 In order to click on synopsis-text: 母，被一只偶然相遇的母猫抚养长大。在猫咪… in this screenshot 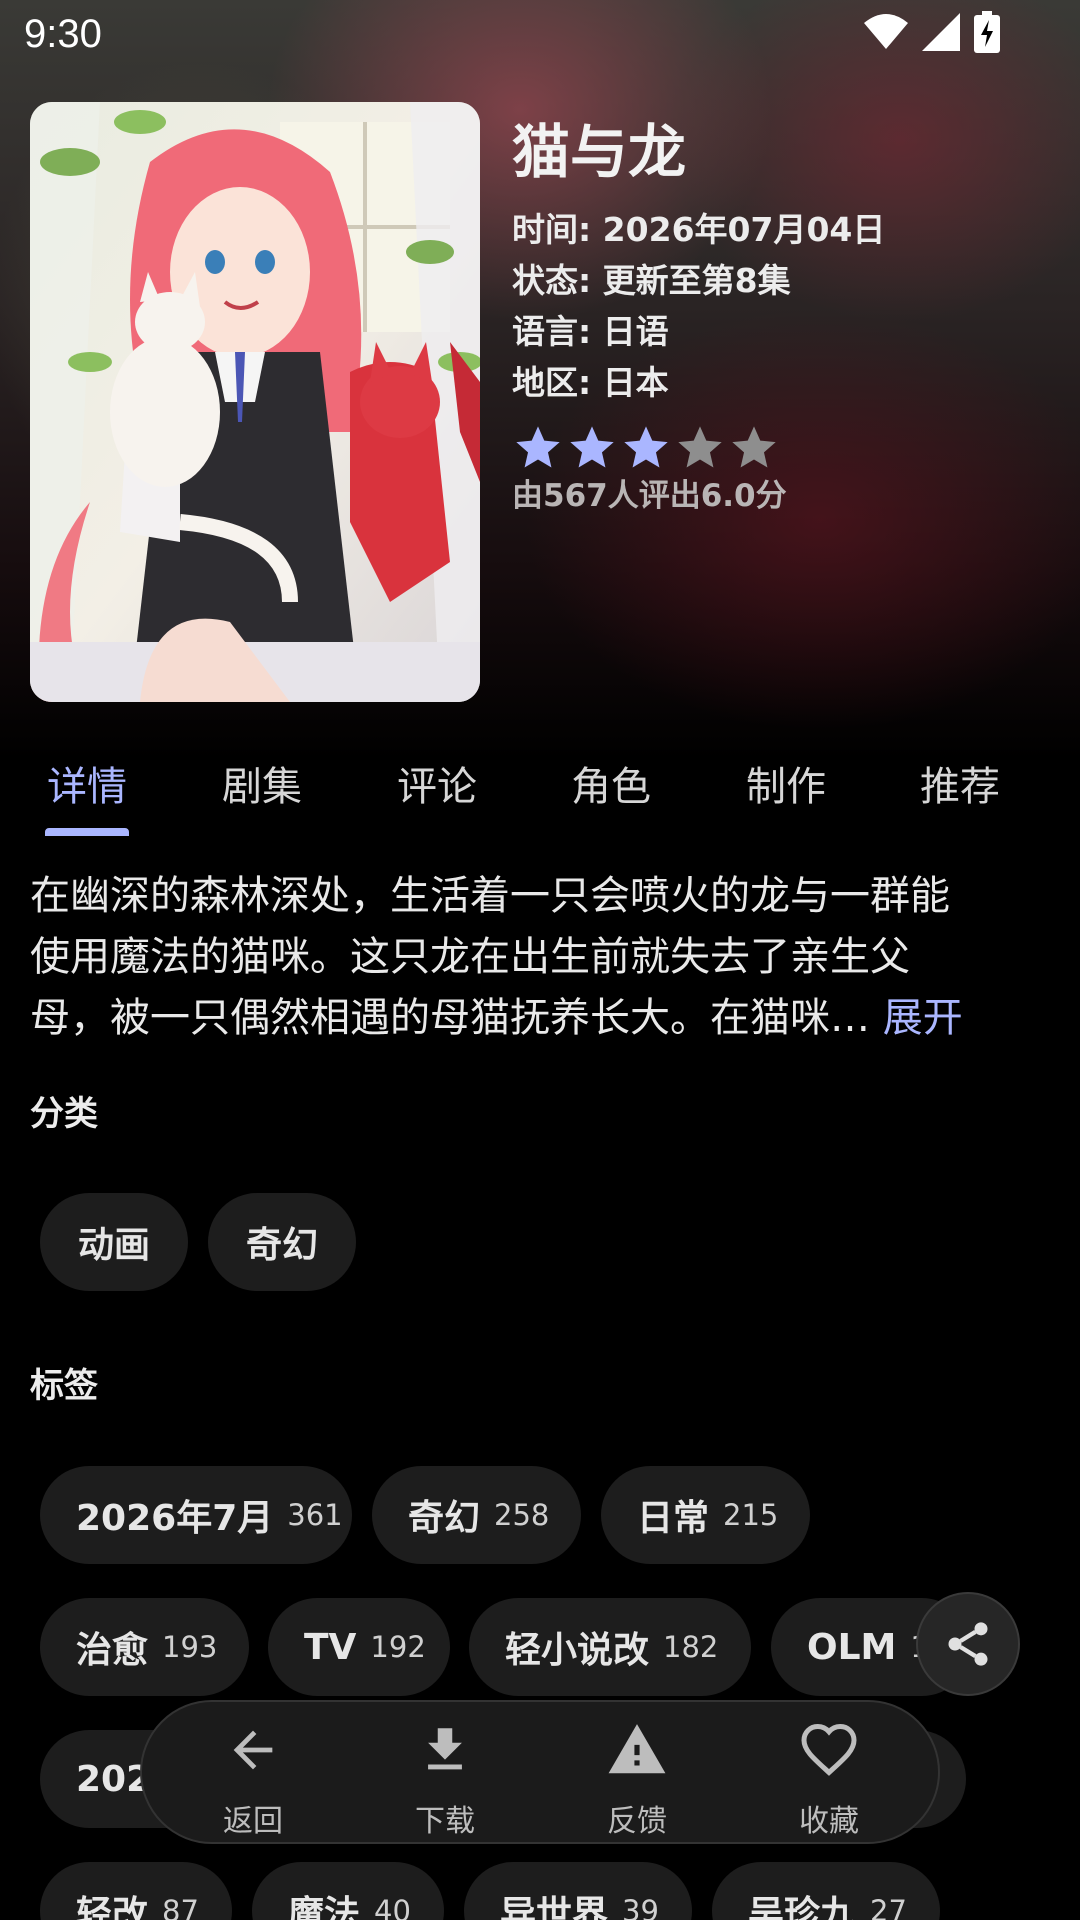, I will do `click(450, 1018)`.